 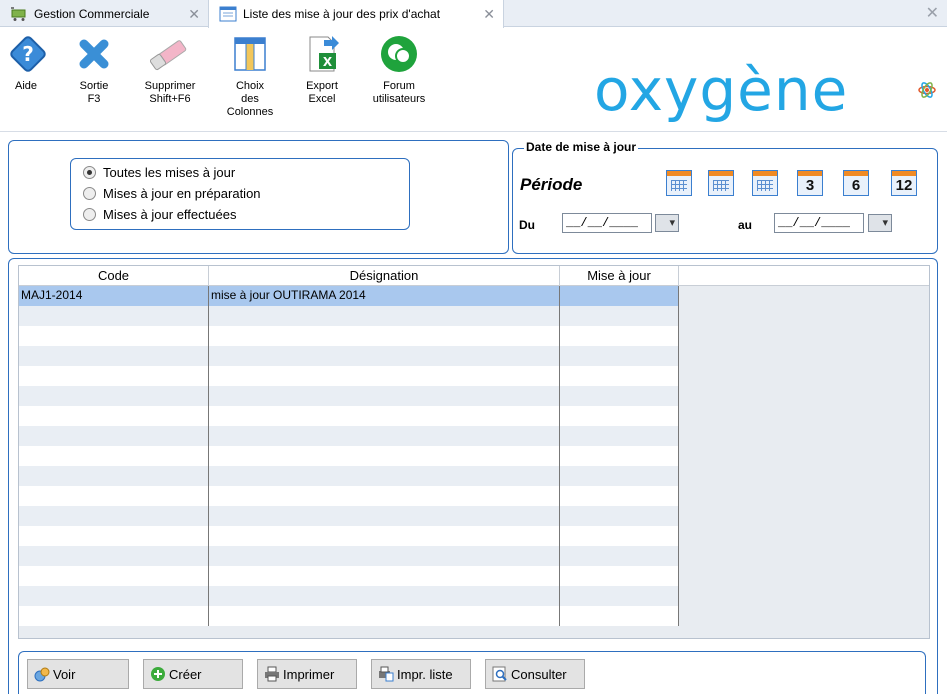 I want to click on close-x-icon, so click(x=94, y=54).